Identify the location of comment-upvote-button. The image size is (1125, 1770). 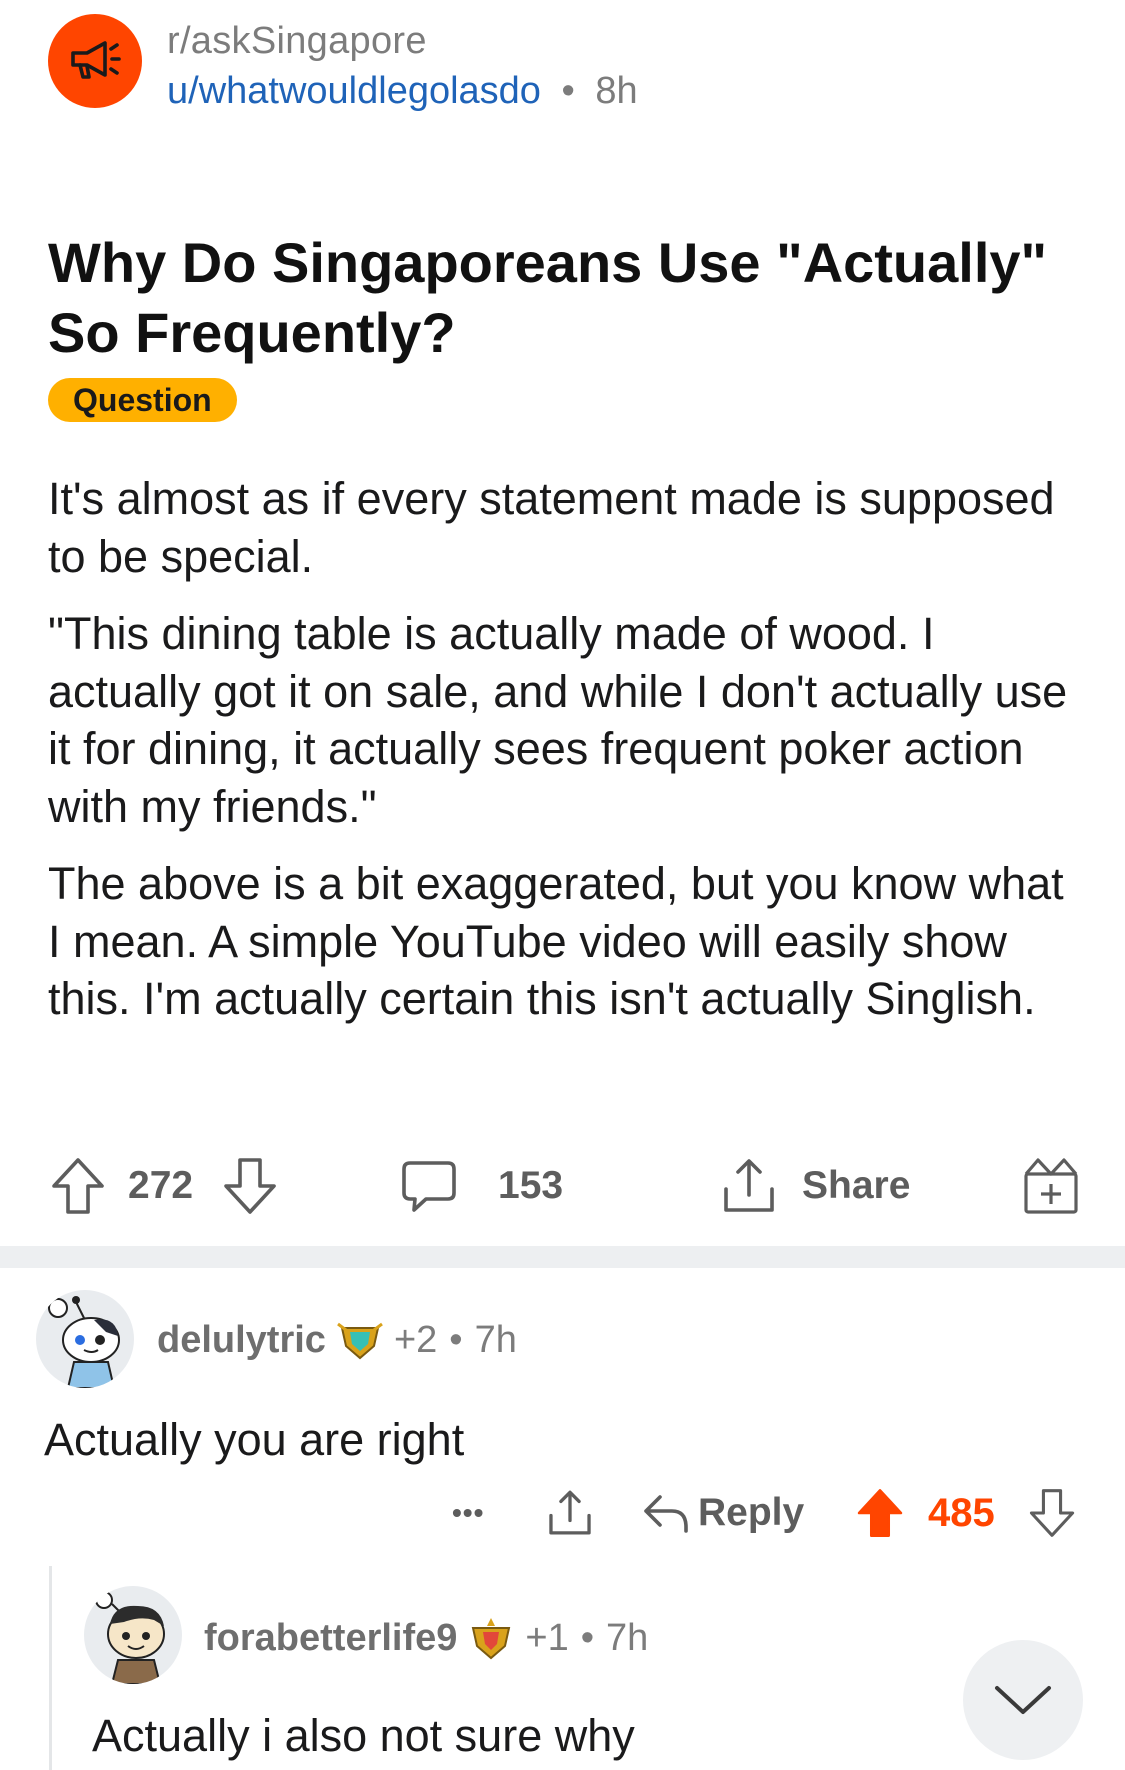
(880, 1513).